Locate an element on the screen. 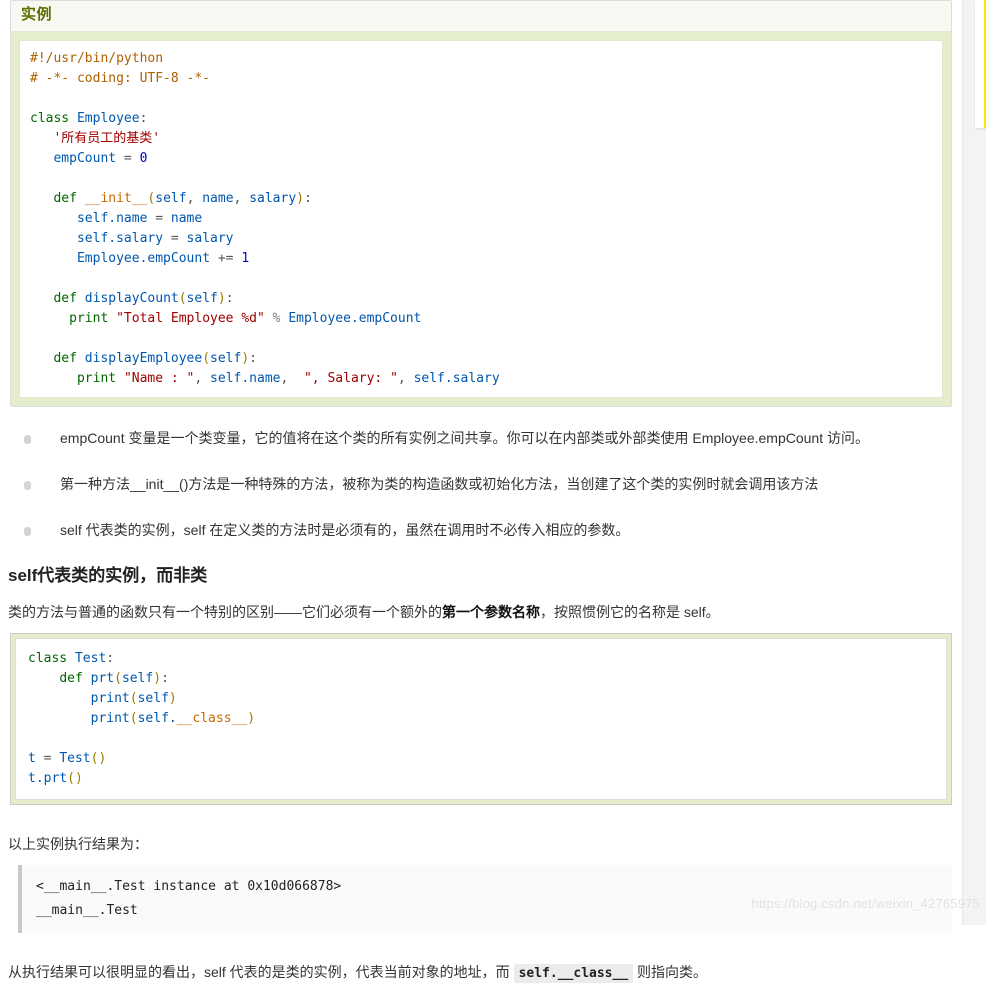 This screenshot has height=995, width=986. section-heading-self: self代表类的实例，而非类 is located at coordinates (108, 575).